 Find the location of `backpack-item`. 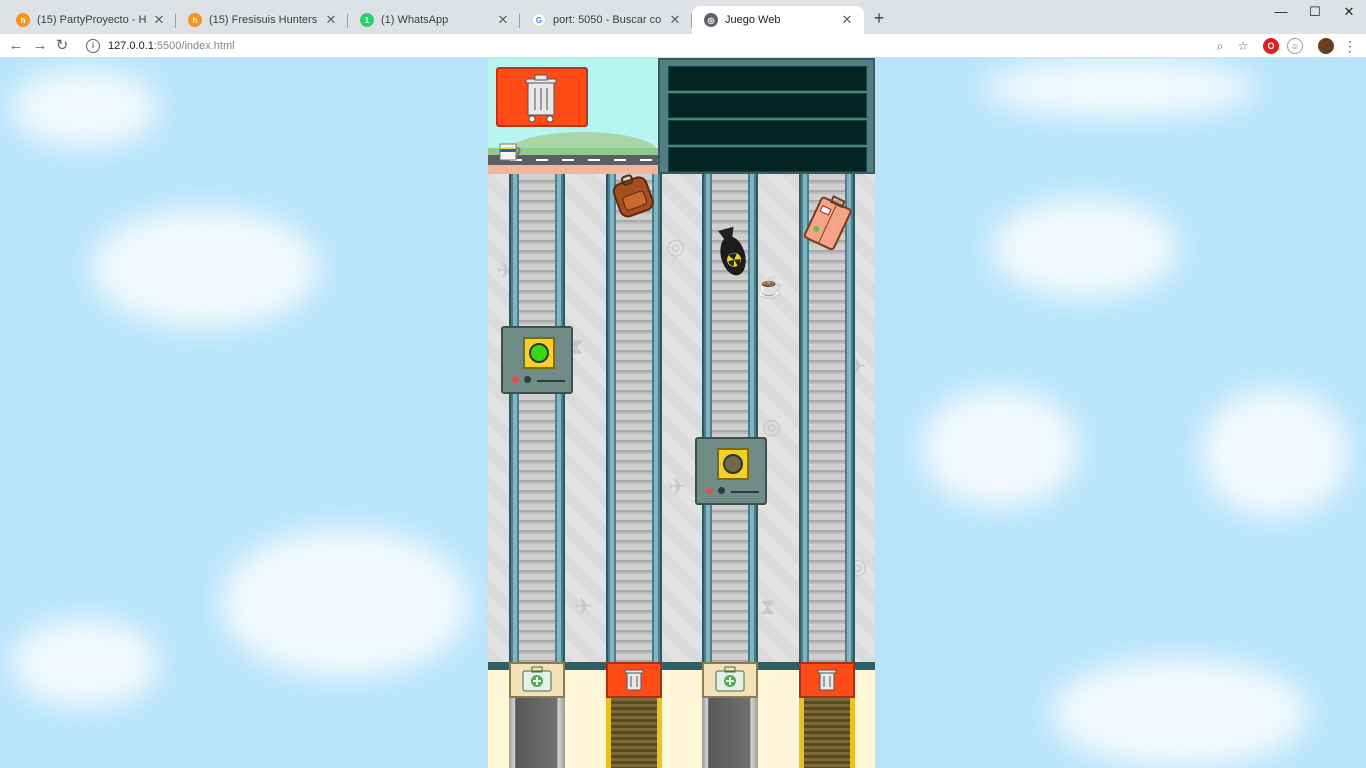

backpack-item is located at coordinates (633, 196).